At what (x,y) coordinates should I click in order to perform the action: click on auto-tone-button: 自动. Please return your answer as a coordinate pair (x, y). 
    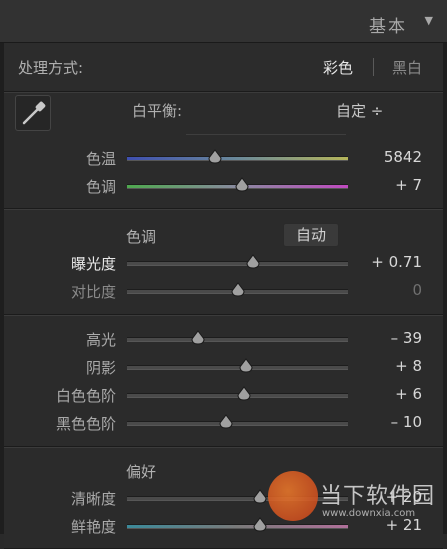
    Looking at the image, I should click on (311, 235).